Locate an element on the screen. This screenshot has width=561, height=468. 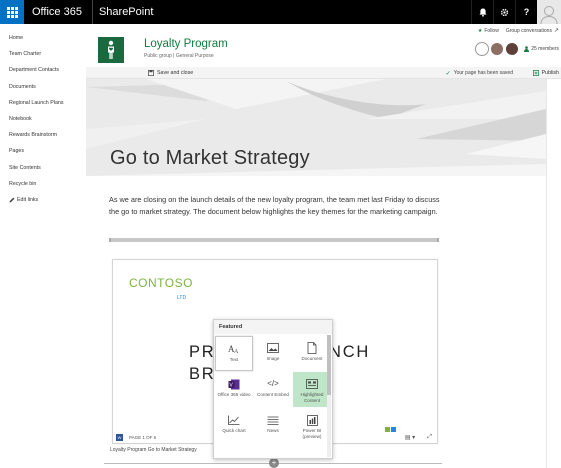
follow-row: ★ Follow Group conversations ↗ is located at coordinates (518, 31).